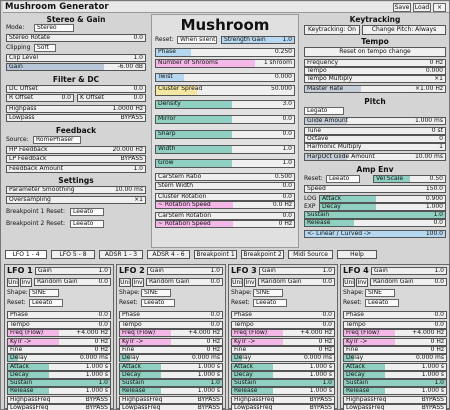 The image size is (450, 410). I want to click on tab-breakpoint-1: Breakpoint 1, so click(215, 254).